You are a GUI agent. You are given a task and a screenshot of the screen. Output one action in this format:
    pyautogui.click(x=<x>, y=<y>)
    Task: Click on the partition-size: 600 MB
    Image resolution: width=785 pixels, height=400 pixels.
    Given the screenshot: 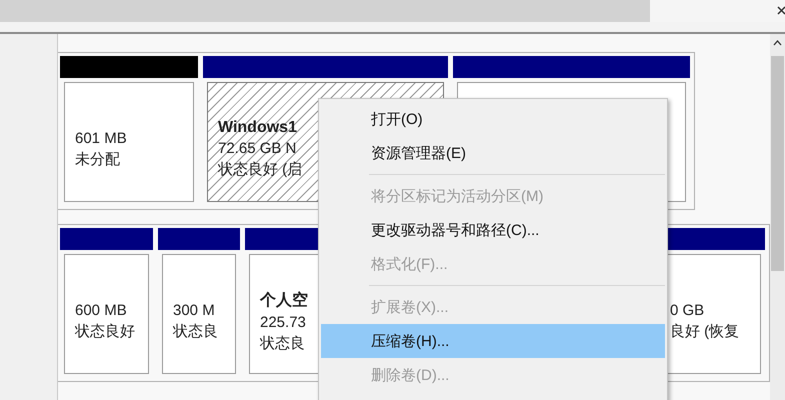 What is the action you would take?
    pyautogui.click(x=101, y=310)
    